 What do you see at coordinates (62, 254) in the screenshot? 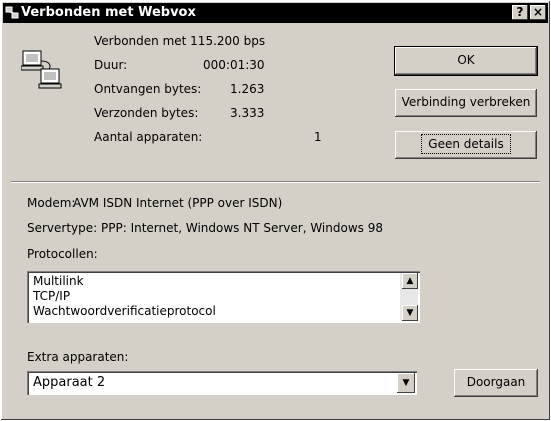
I see `protocols-label: Protocollen:` at bounding box center [62, 254].